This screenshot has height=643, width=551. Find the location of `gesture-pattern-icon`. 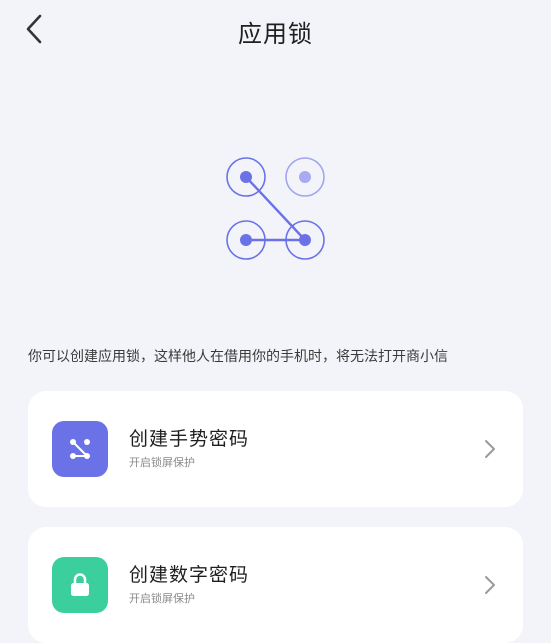

gesture-pattern-icon is located at coordinates (80, 449).